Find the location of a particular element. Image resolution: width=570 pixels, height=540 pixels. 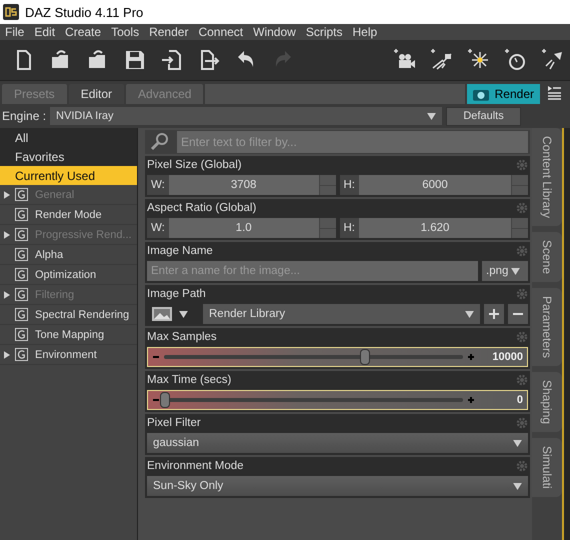

defaults-button: Defaults is located at coordinates (484, 116).